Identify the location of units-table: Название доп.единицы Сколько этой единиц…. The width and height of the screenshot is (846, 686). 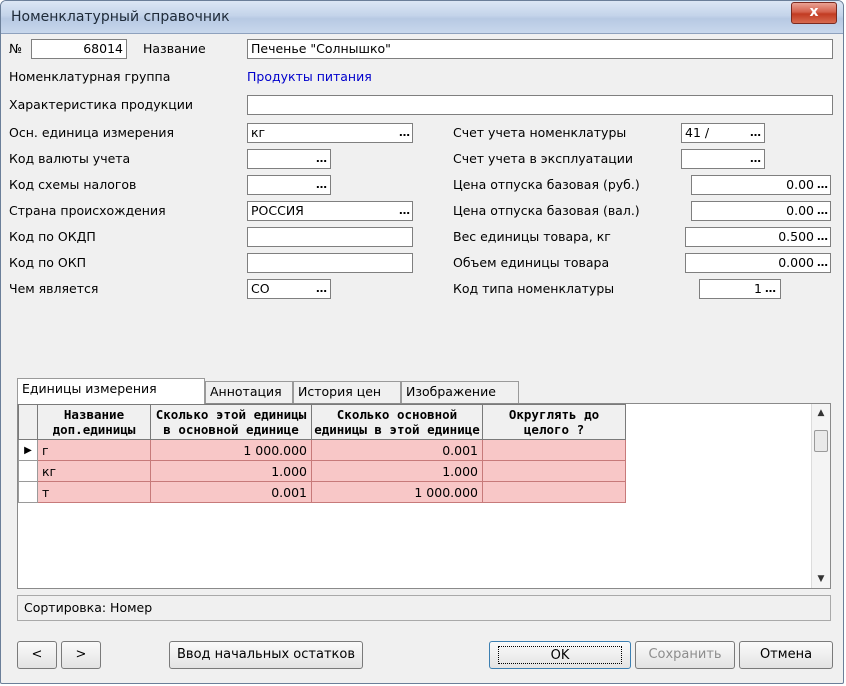
(322, 453).